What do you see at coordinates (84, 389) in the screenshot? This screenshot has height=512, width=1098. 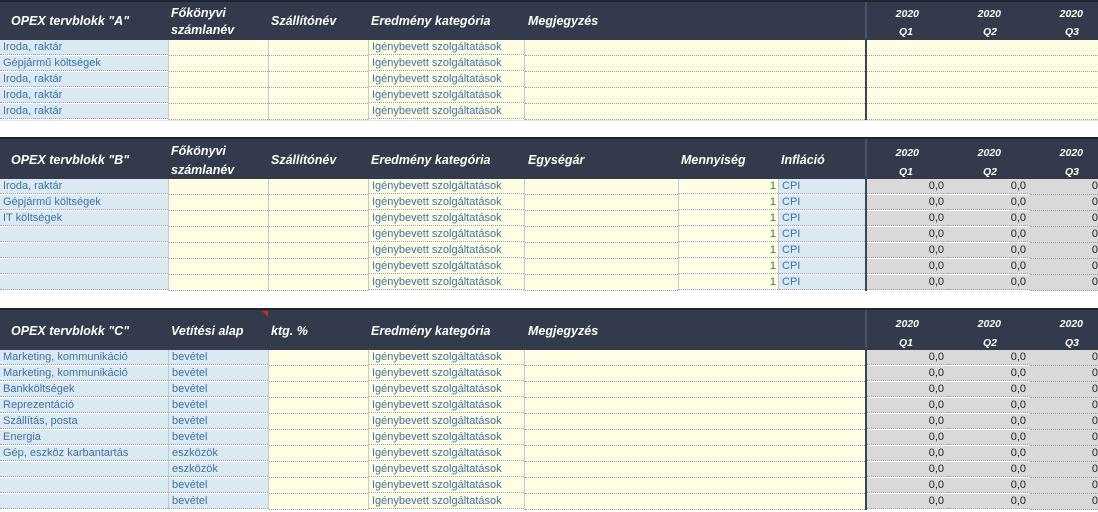 I see `row-name-cell: Bankköltségek` at bounding box center [84, 389].